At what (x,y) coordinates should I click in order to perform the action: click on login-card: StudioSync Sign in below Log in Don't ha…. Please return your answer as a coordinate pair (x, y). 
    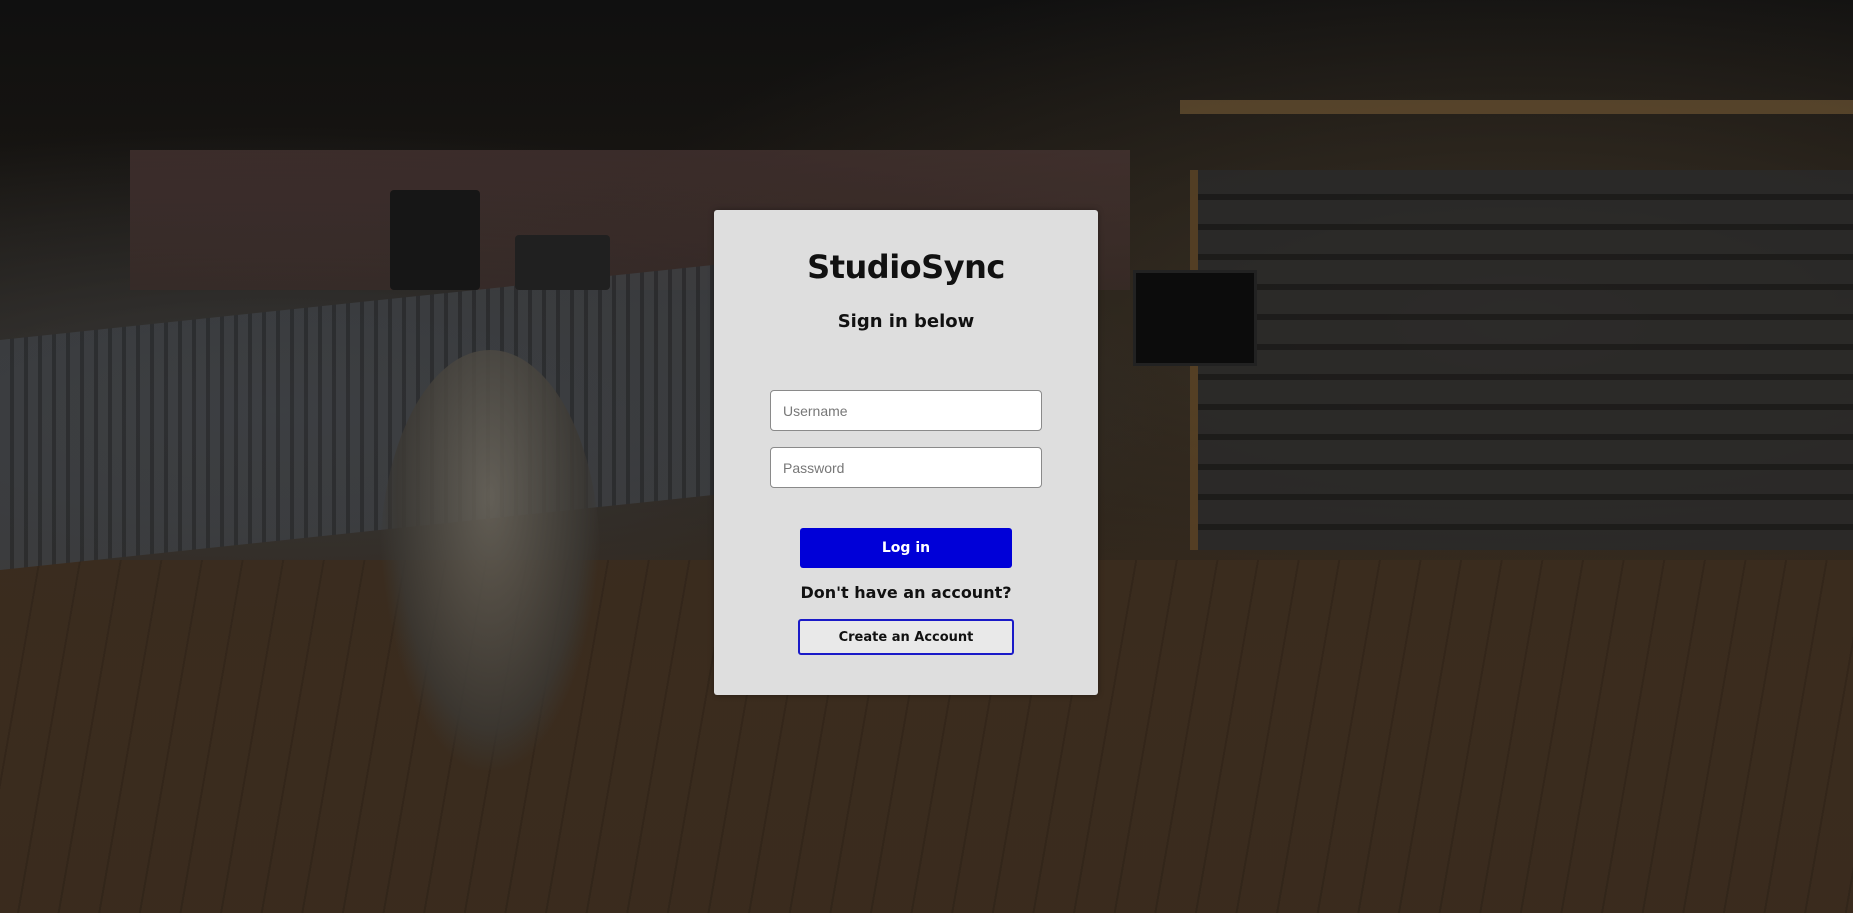
    Looking at the image, I should click on (906, 452).